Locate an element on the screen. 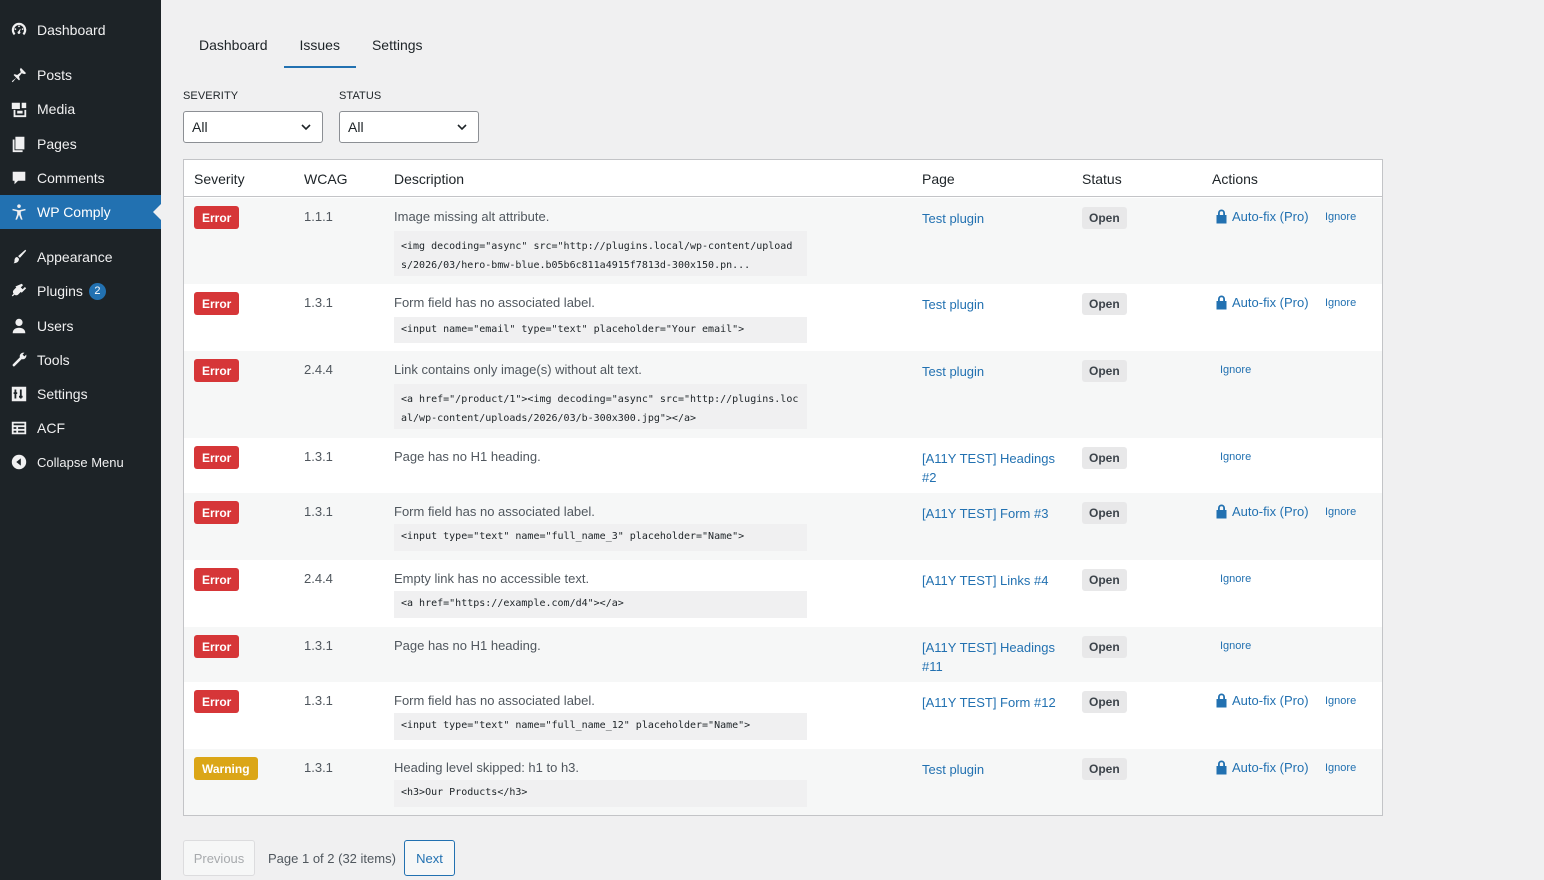 The image size is (1544, 880). sidebar-item-plugins: Plugins 2 is located at coordinates (80, 291).